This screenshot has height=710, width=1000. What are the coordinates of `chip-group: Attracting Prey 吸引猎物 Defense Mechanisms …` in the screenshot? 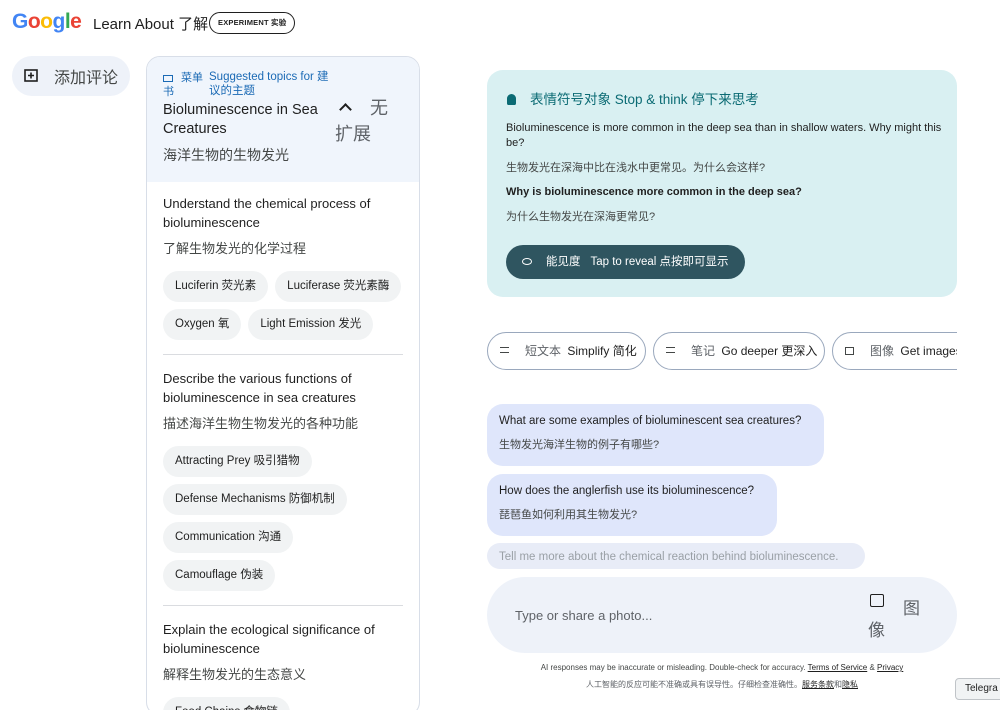 It's located at (288, 518).